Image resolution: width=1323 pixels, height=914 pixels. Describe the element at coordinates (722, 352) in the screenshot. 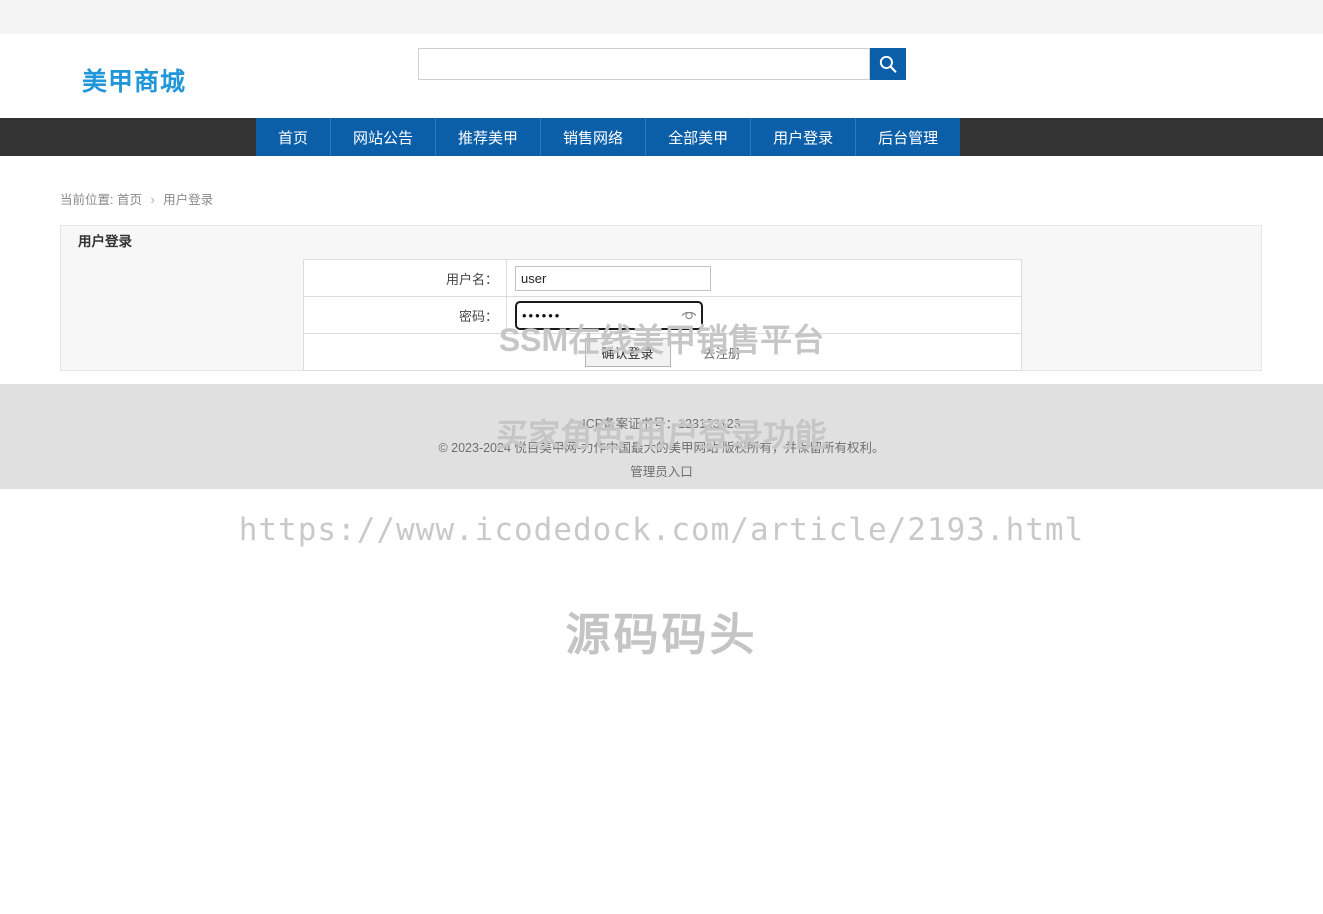

I see `register-link: 去注册` at that location.